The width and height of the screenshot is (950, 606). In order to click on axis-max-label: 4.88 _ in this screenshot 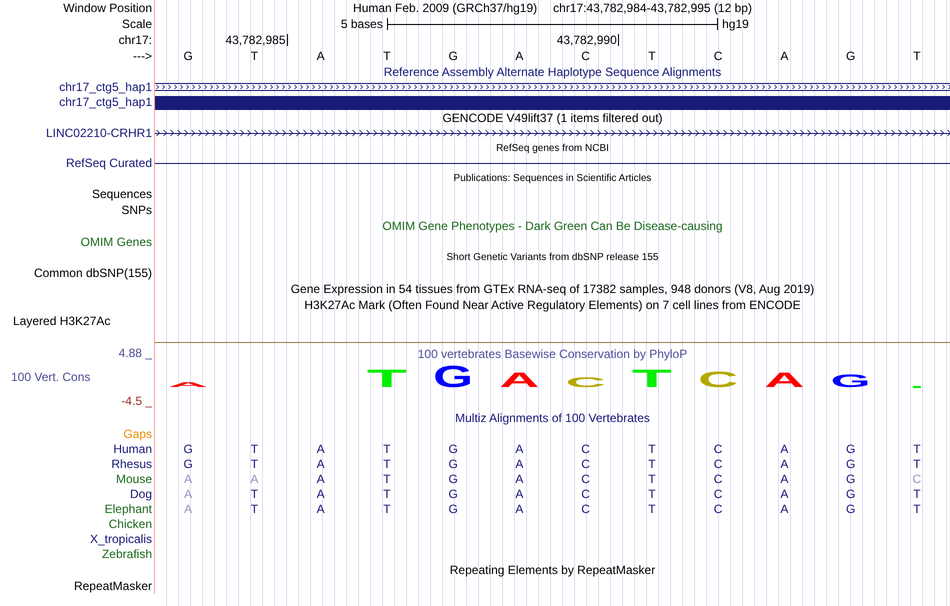, I will do `click(135, 353)`.